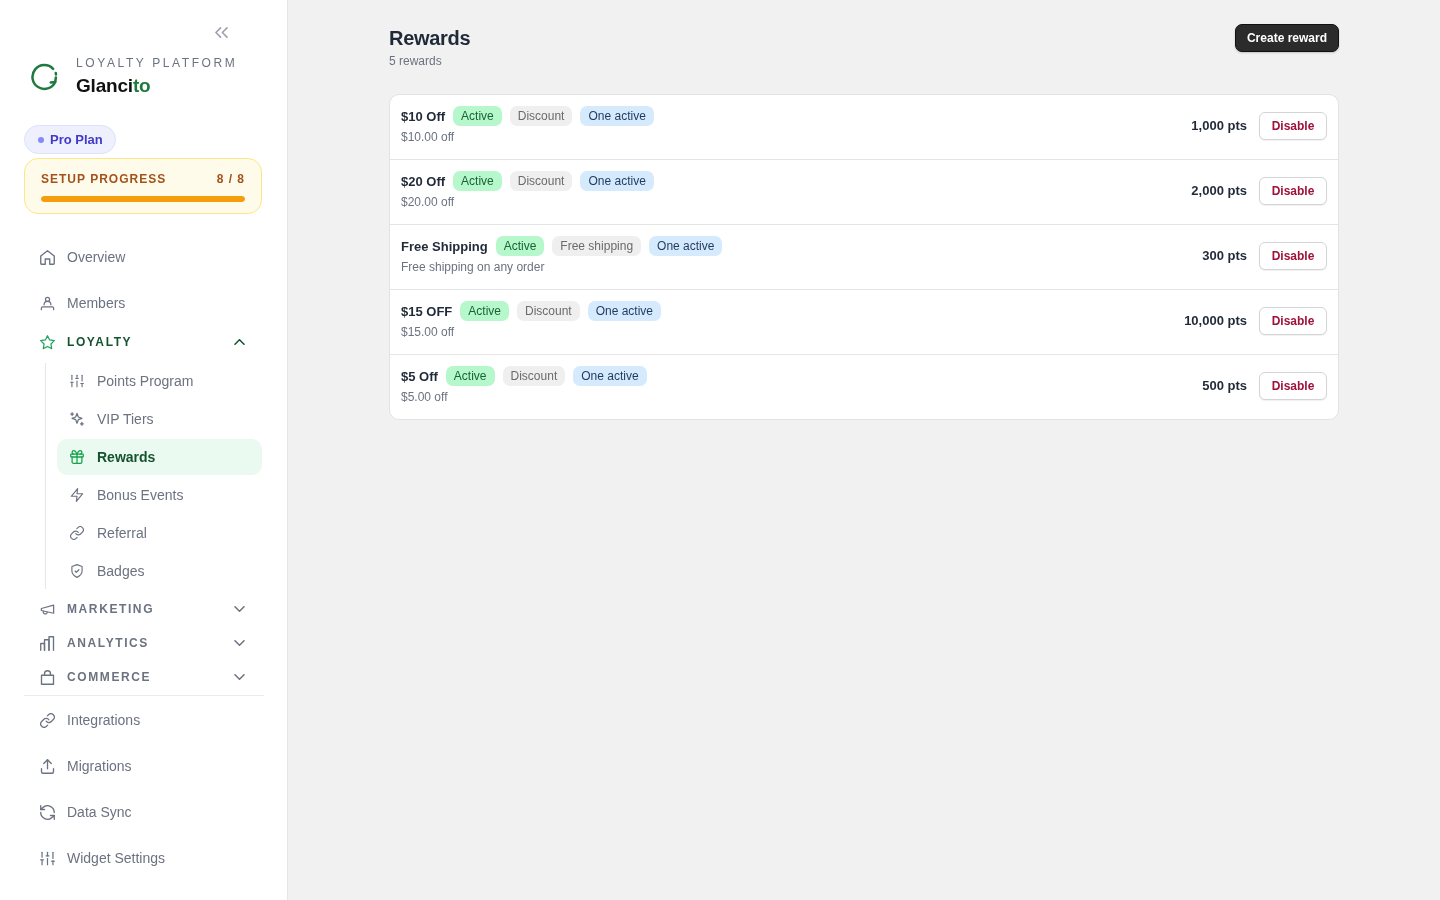  What do you see at coordinates (143, 257) in the screenshot?
I see `nav-item: Overview` at bounding box center [143, 257].